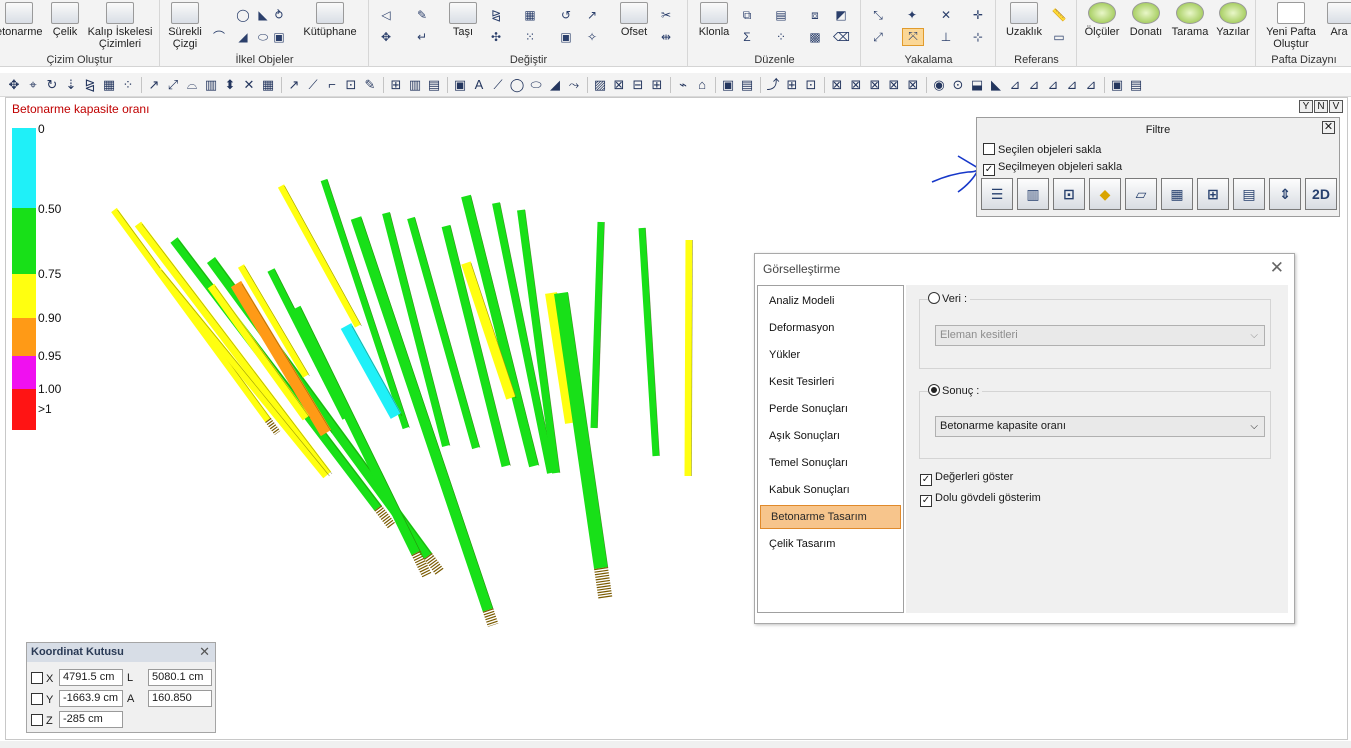  What do you see at coordinates (330, 20) in the screenshot?
I see `kutuphane-button: Kütüphane` at bounding box center [330, 20].